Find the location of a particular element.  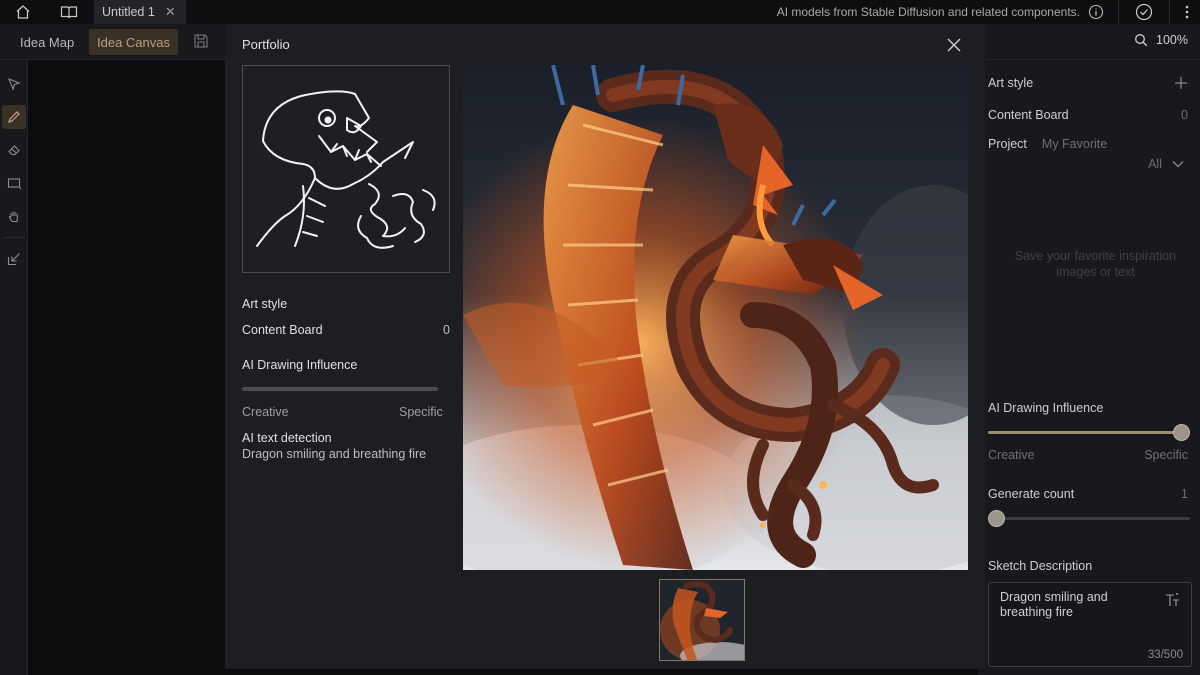

pan-tool is located at coordinates (14, 216).